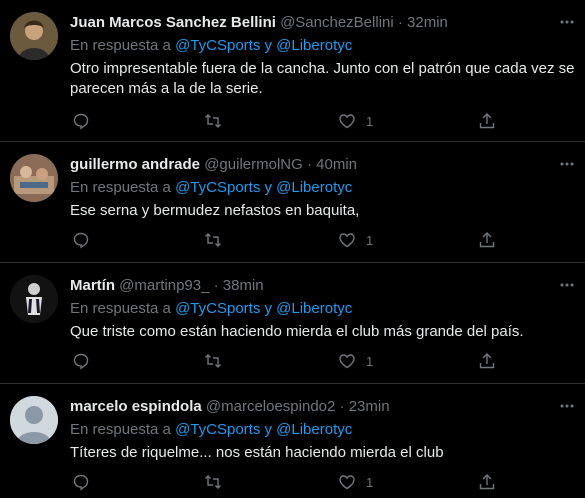 The width and height of the screenshot is (585, 498). I want to click on user-handle: @SanchezBellini, so click(337, 22).